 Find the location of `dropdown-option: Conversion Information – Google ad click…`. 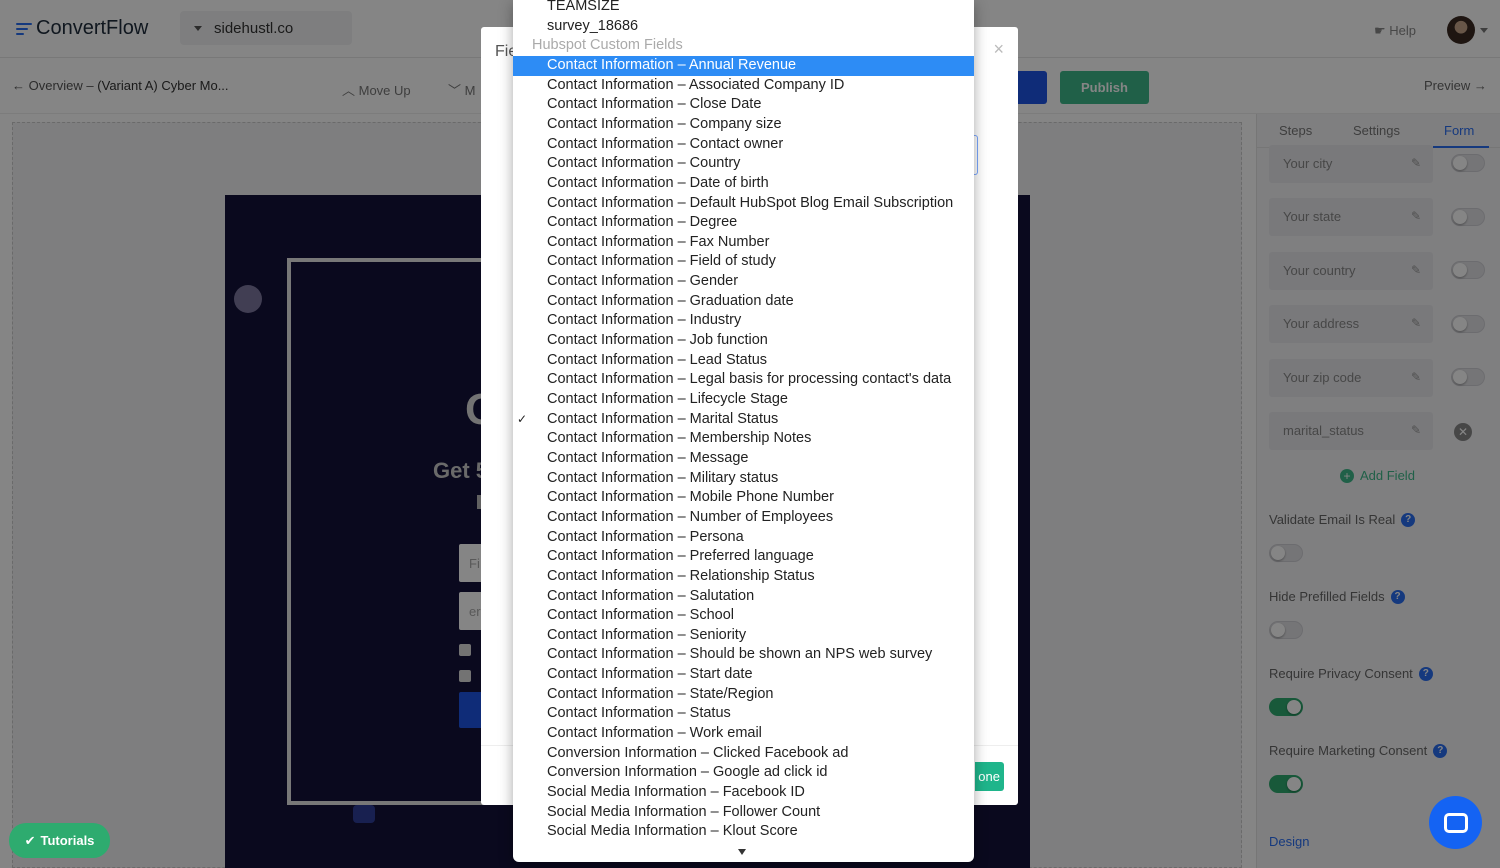

dropdown-option: Conversion Information – Google ad click… is located at coordinates (743, 773).